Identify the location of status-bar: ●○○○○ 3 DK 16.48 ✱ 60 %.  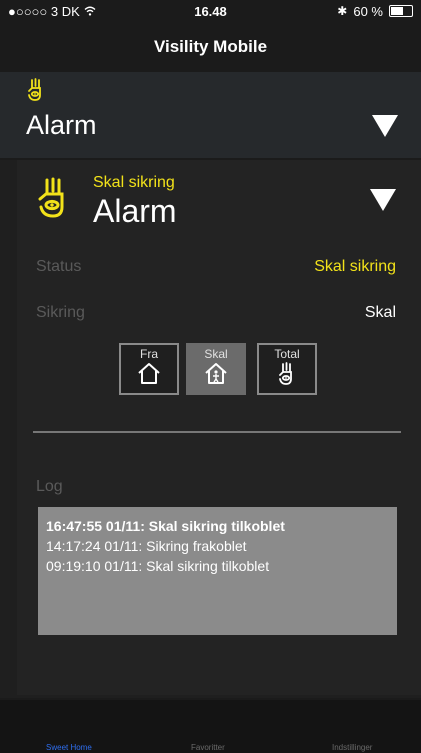
(210, 11).